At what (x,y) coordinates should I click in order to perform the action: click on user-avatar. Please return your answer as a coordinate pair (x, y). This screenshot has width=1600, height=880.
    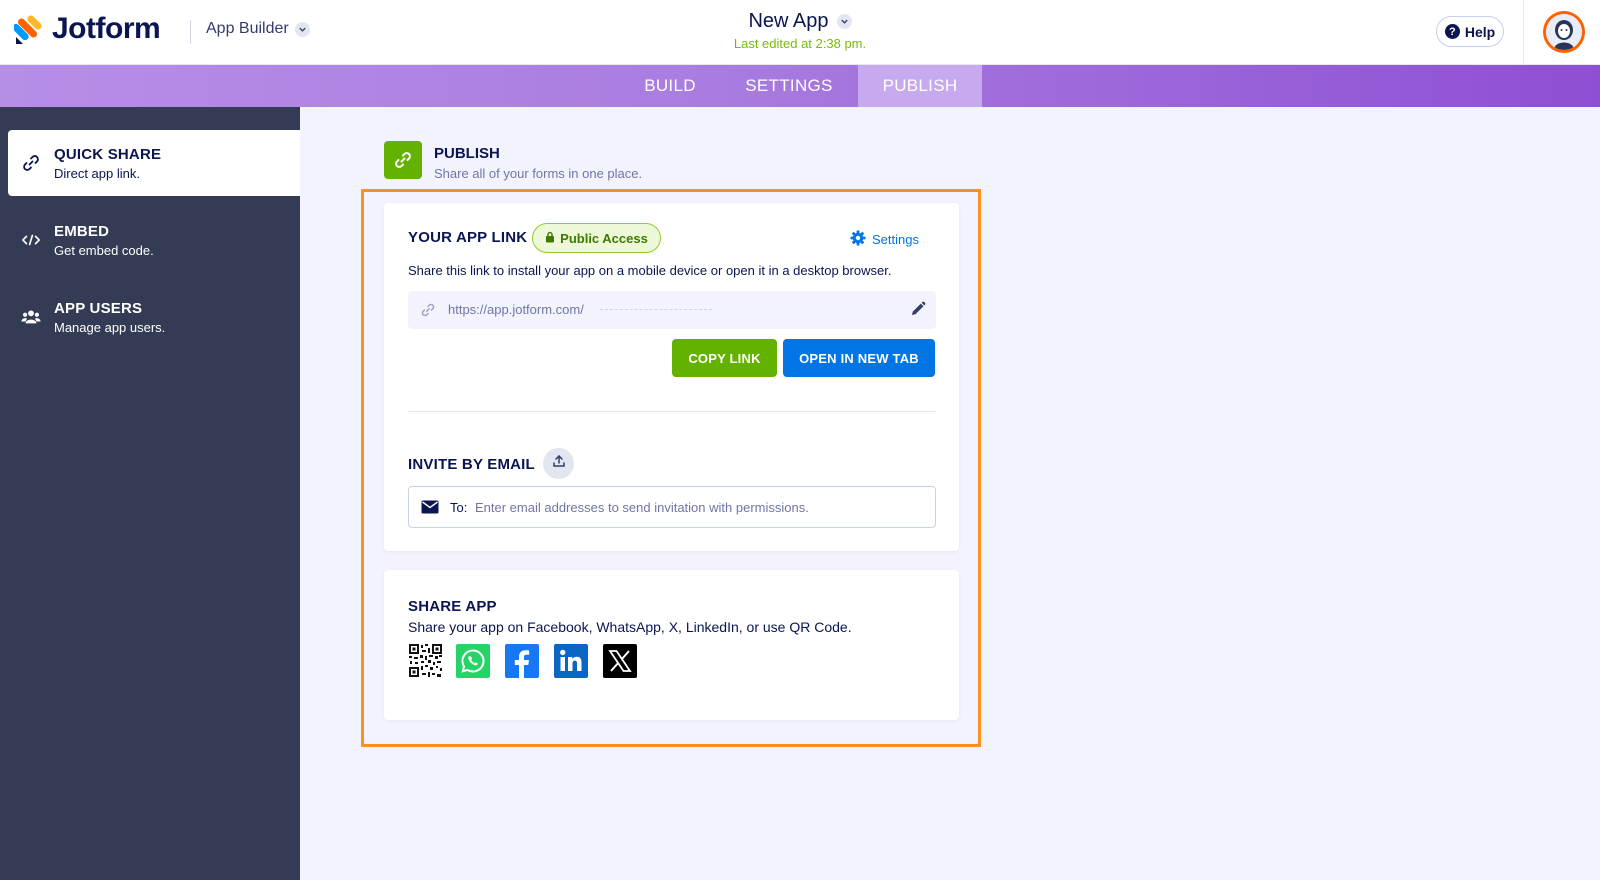
    Looking at the image, I should click on (1564, 32).